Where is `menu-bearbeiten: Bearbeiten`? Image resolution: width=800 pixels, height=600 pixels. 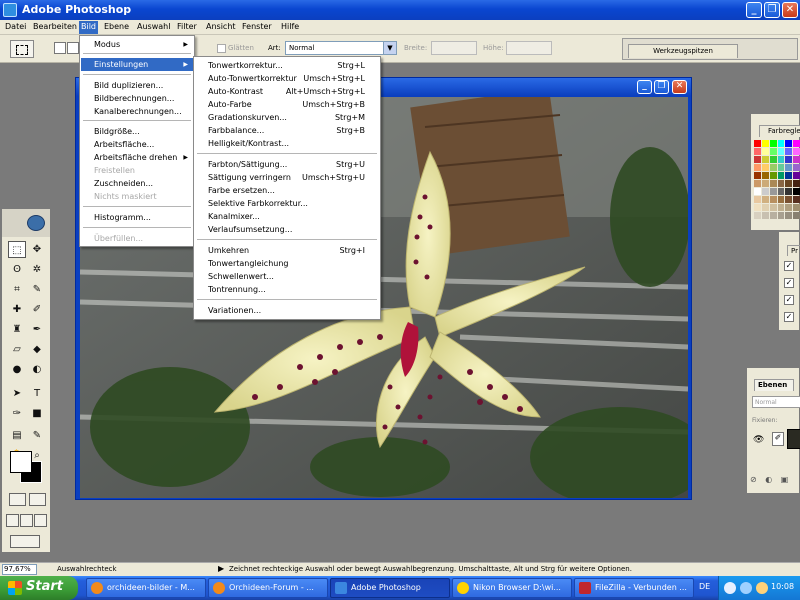
menu-bearbeiten: Bearbeiten is located at coordinates (55, 26).